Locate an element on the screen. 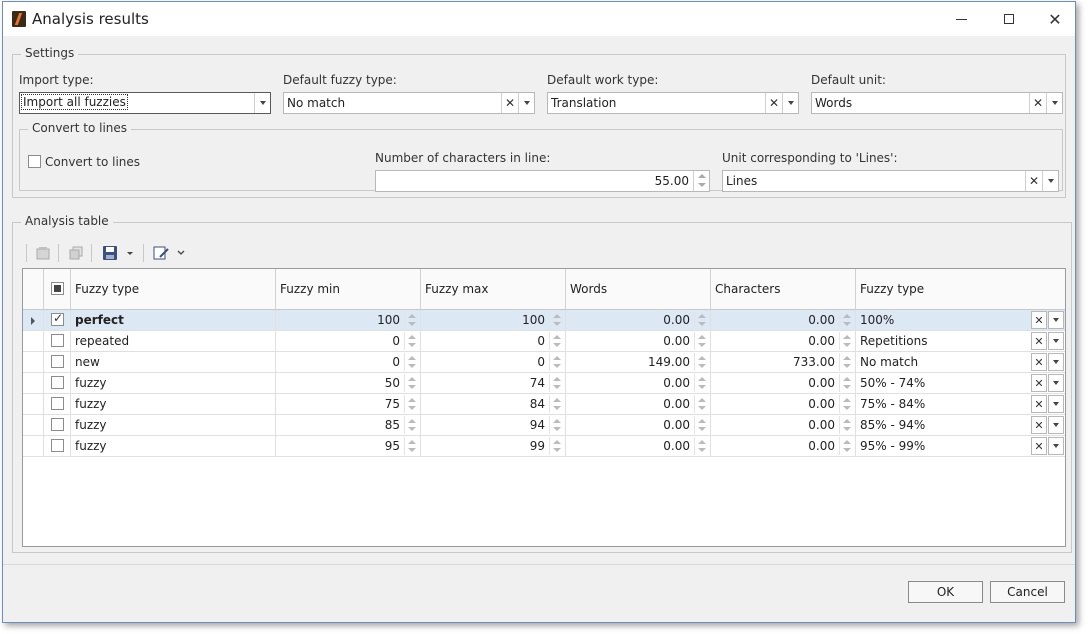 This screenshot has height=634, width=1091. maximize-button is located at coordinates (1009, 19).